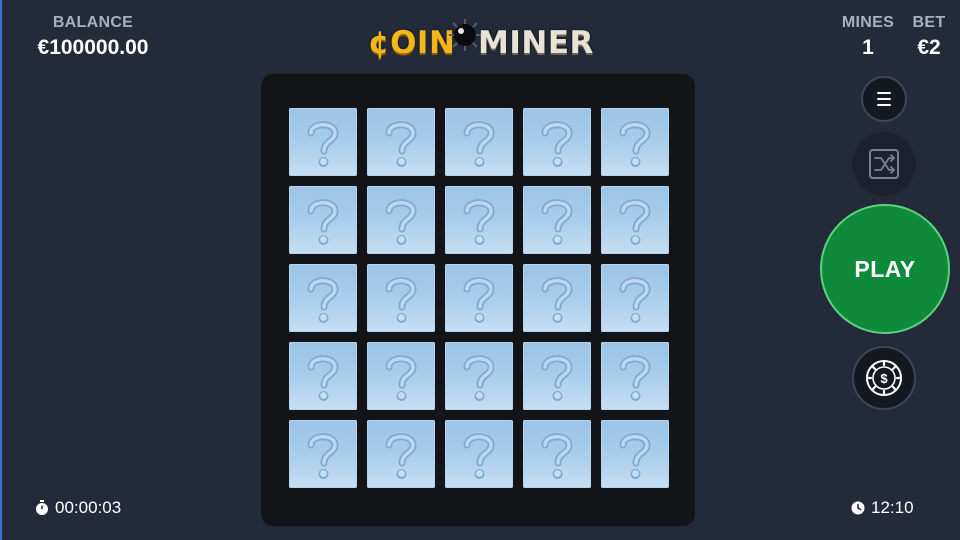  I want to click on mines-value: 1, so click(868, 47).